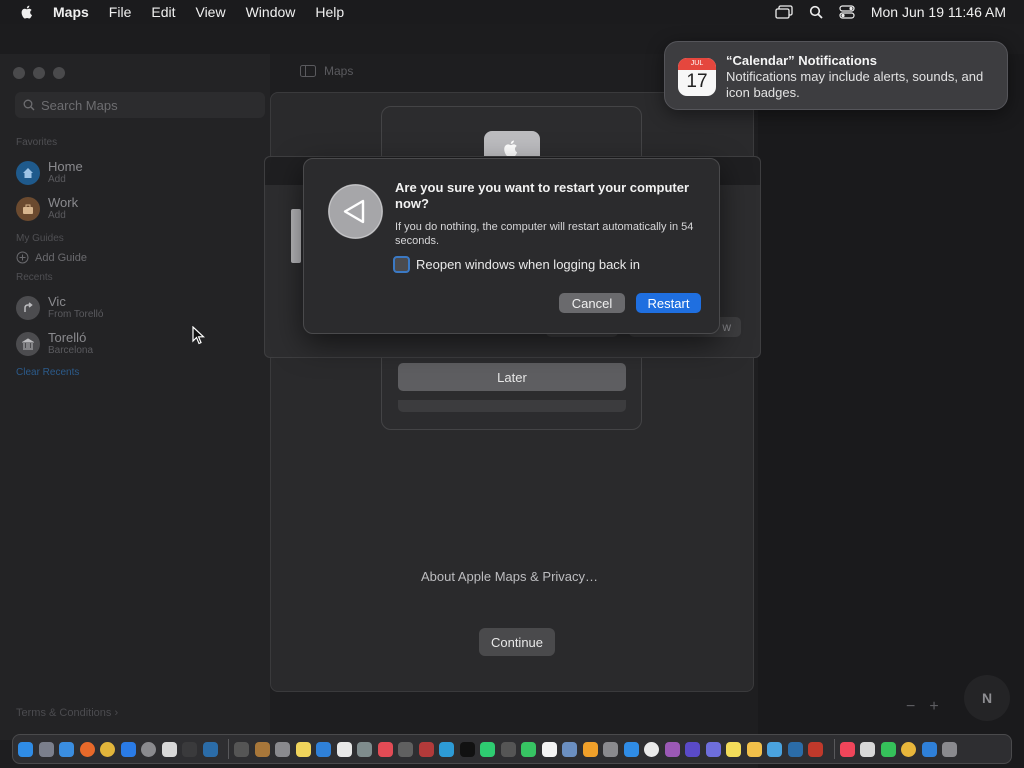 Image resolution: width=1024 pixels, height=768 pixels. I want to click on spotlight-search-icon, so click(816, 12).